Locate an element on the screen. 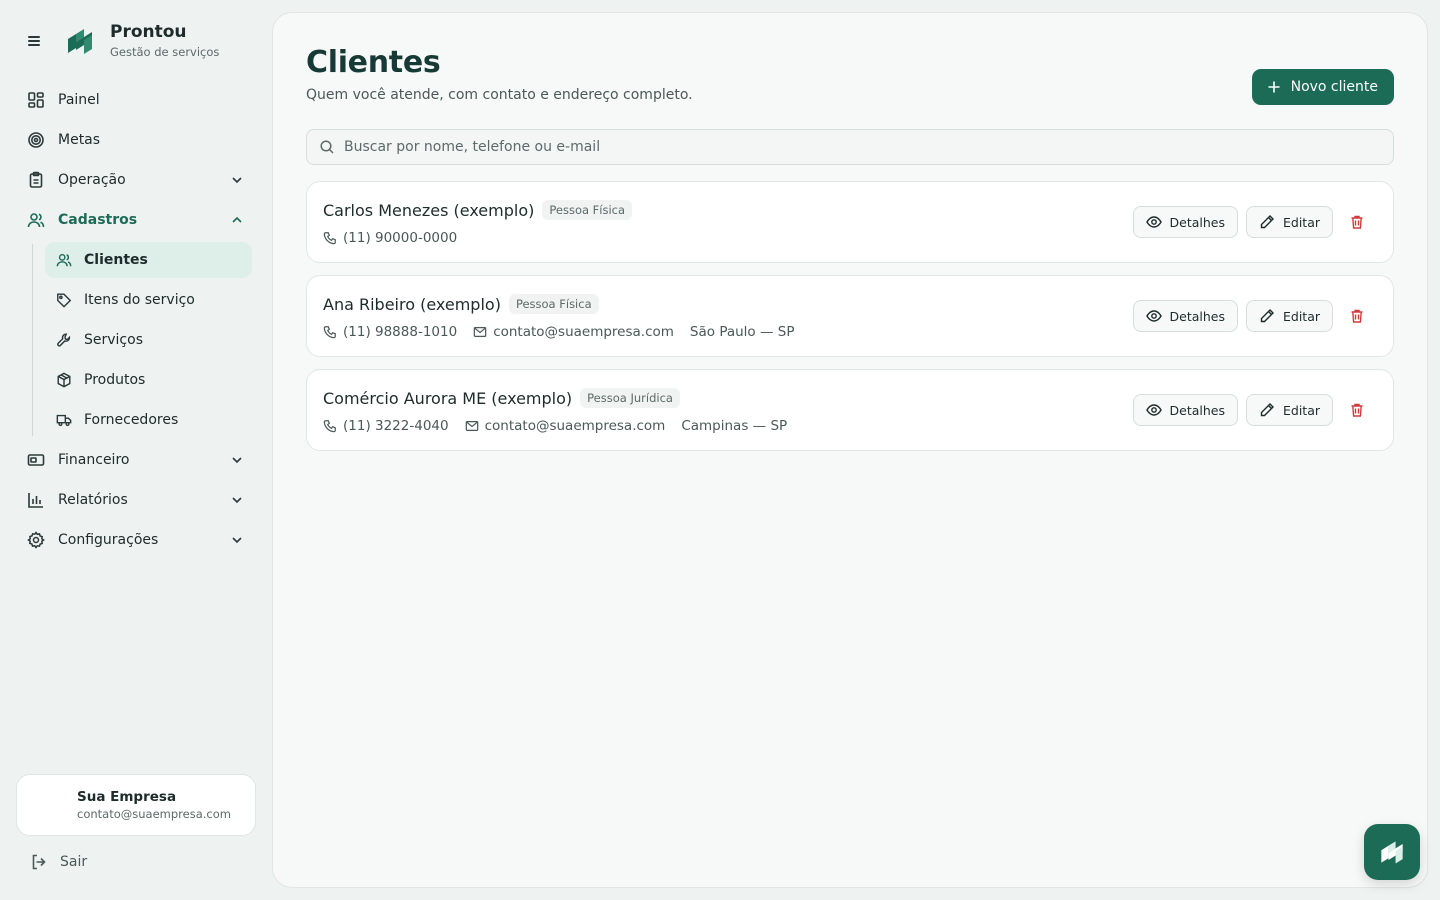 This screenshot has width=1440, height=900. prontou-logo-icon is located at coordinates (1392, 852).